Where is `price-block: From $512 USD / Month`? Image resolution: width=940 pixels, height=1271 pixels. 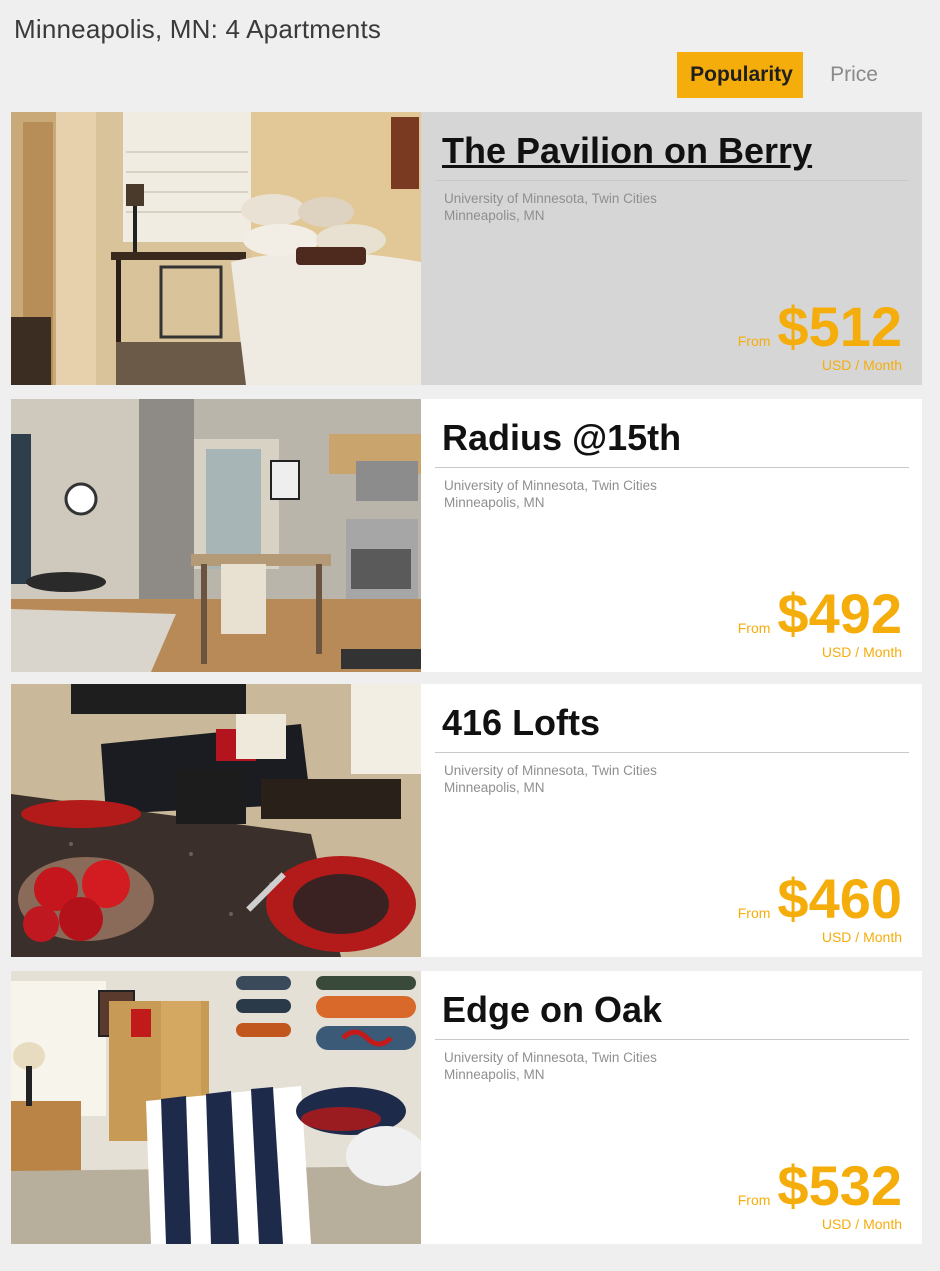 price-block: From $512 USD / Month is located at coordinates (819, 334).